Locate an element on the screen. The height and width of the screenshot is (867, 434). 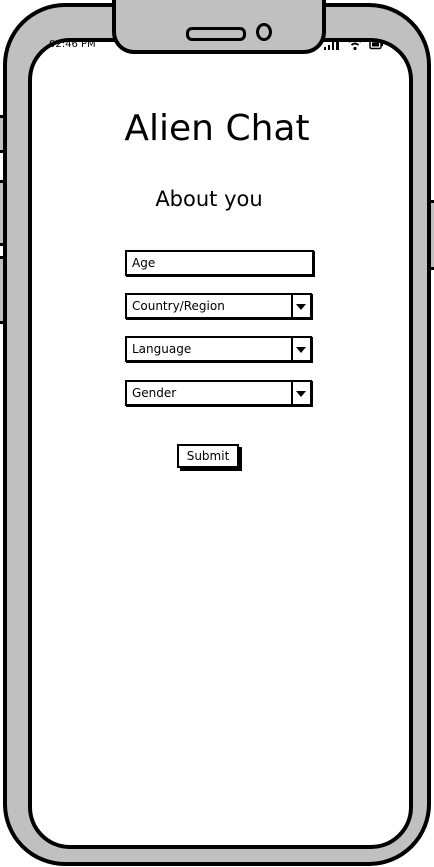
country-region-label: Country/Region is located at coordinates (178, 306).